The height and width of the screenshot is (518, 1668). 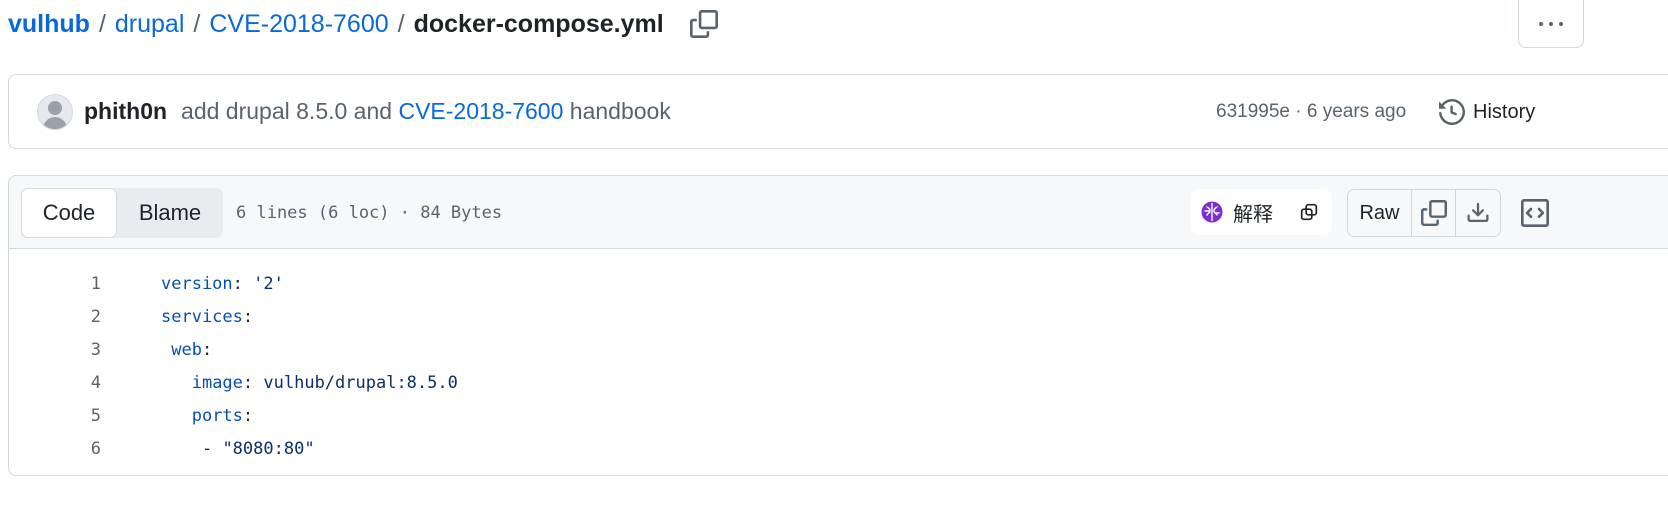 I want to click on commit-hash-and-age: 631995e · 6 years ago, so click(x=1311, y=111).